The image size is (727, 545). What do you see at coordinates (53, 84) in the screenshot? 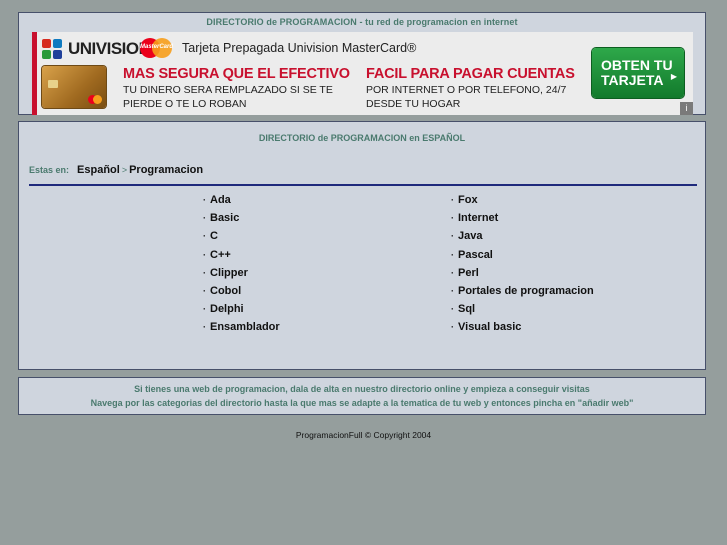
I see `card-chip-icon` at bounding box center [53, 84].